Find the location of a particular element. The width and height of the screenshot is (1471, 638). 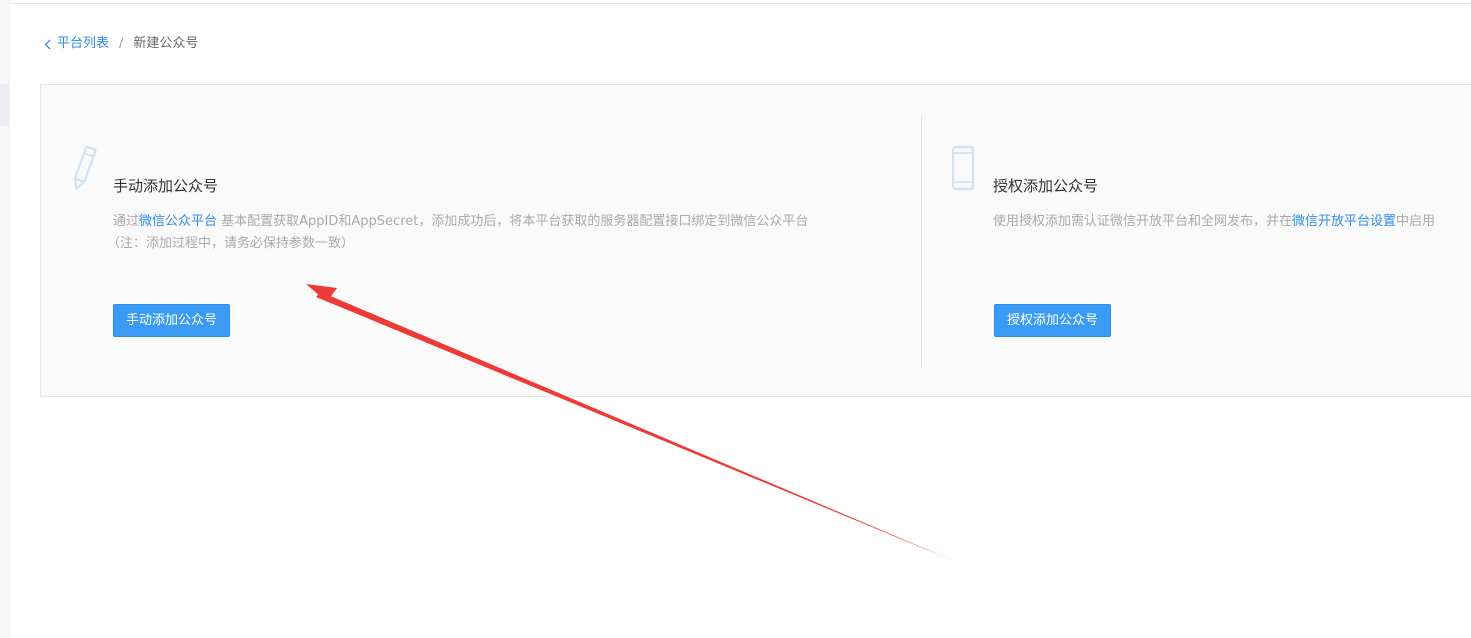

manual-add-button: 手动添加公众号 is located at coordinates (172, 320).